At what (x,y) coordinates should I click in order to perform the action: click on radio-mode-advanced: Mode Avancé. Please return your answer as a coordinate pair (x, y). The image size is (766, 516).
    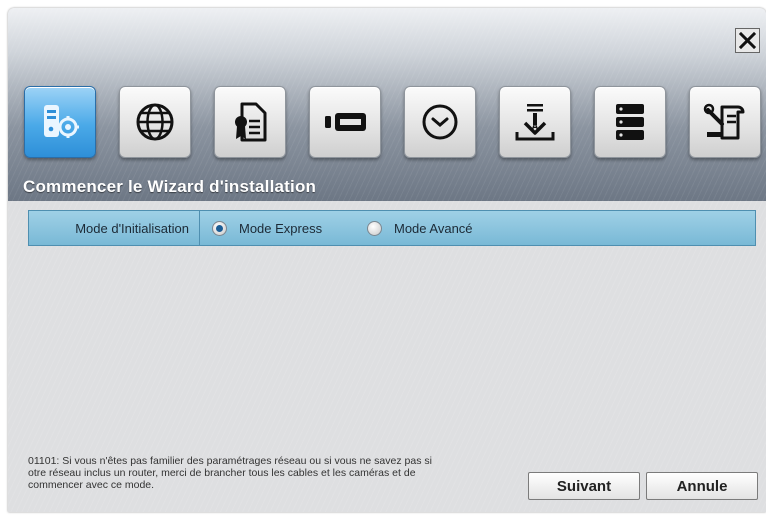
    Looking at the image, I should click on (420, 228).